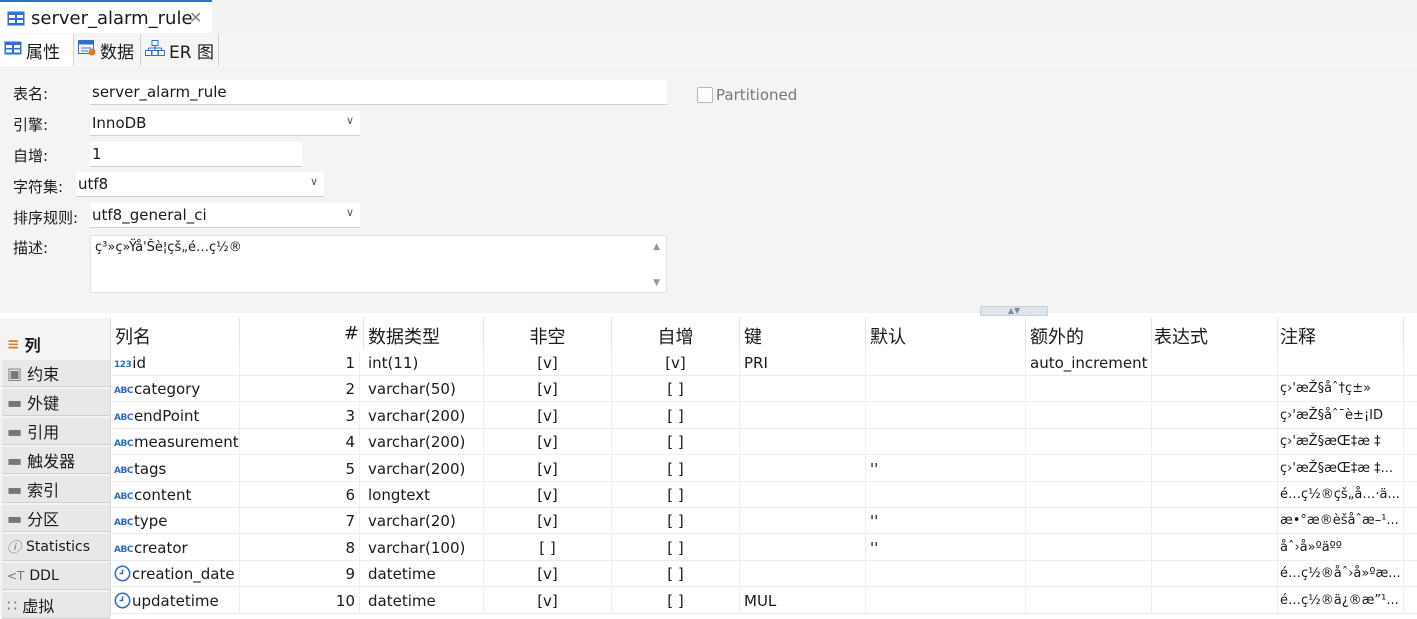  Describe the element at coordinates (1089, 334) in the screenshot. I see `column-header-extra: 额外的` at that location.